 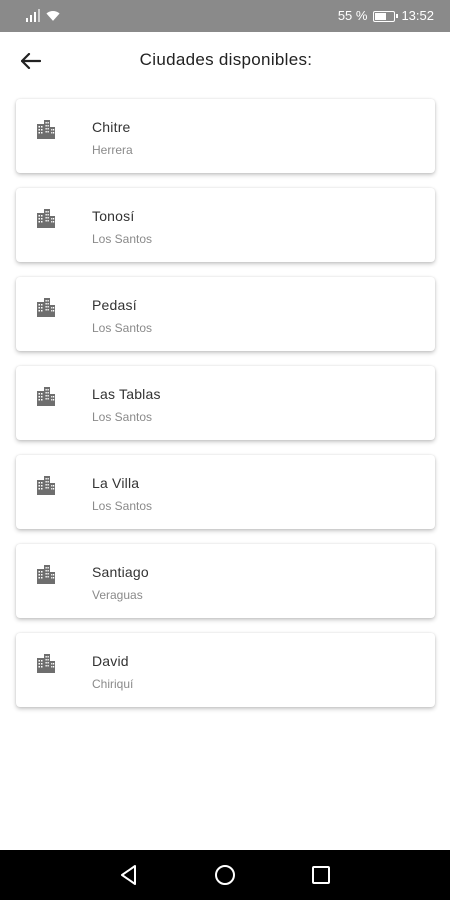 I want to click on triangle-back-icon, so click(x=129, y=875).